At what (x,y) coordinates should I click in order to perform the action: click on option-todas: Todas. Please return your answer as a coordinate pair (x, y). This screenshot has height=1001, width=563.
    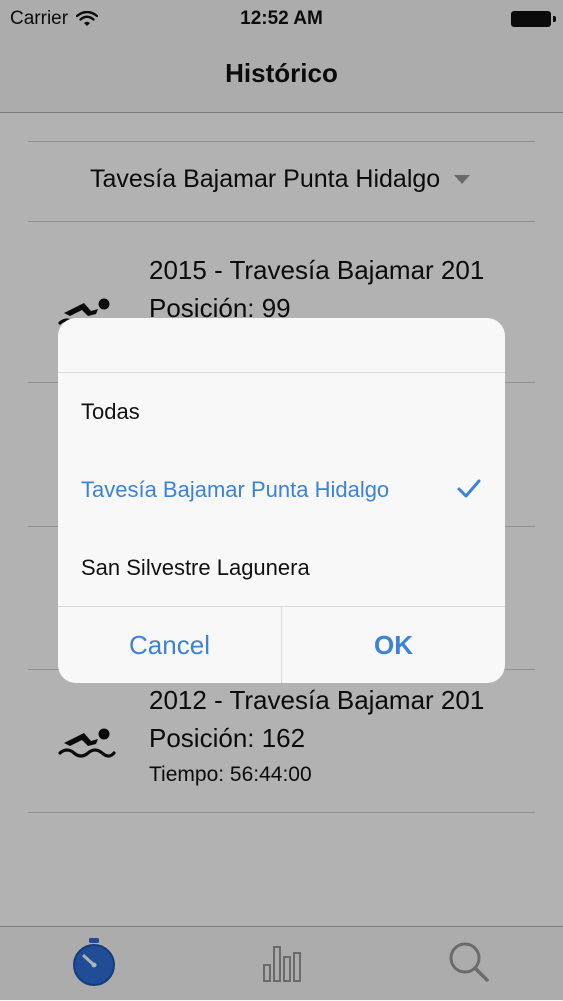
    Looking at the image, I should click on (281, 412).